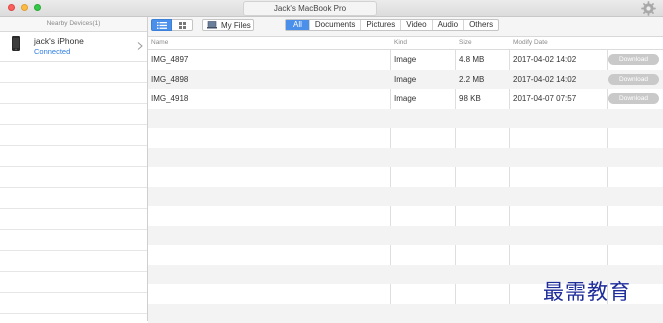 The height and width of the screenshot is (323, 663). I want to click on view-mode-toggle, so click(172, 25).